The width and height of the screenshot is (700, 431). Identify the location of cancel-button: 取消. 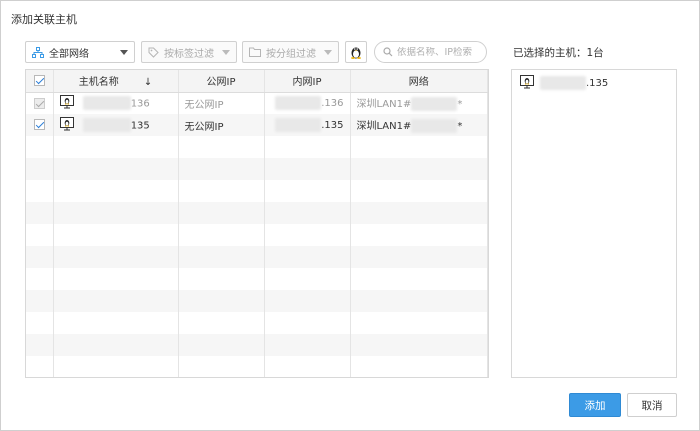
(652, 405).